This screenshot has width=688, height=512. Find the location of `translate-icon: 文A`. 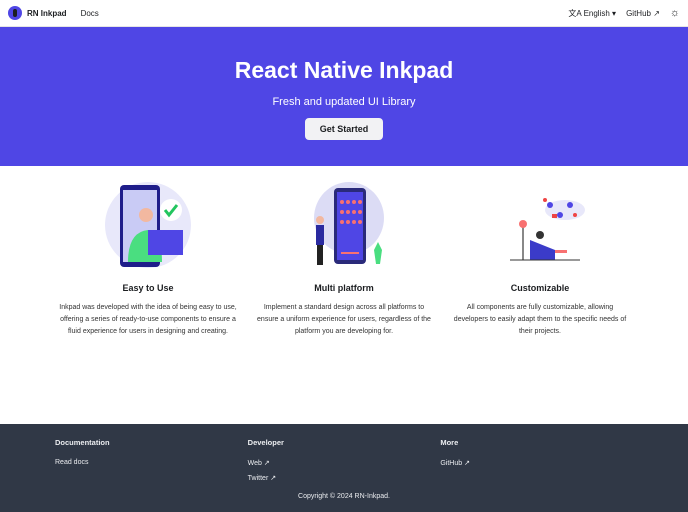

translate-icon: 文A is located at coordinates (575, 13).